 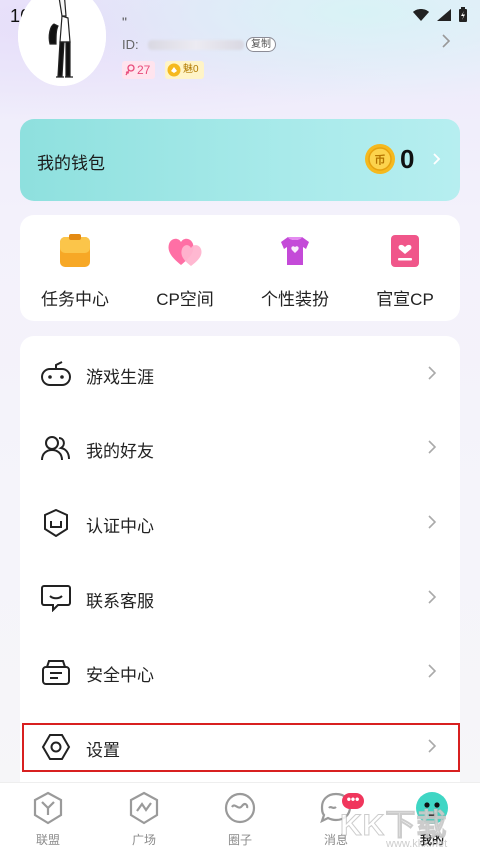 What do you see at coordinates (196, 45) in the screenshot?
I see `user-id-value-blurred` at bounding box center [196, 45].